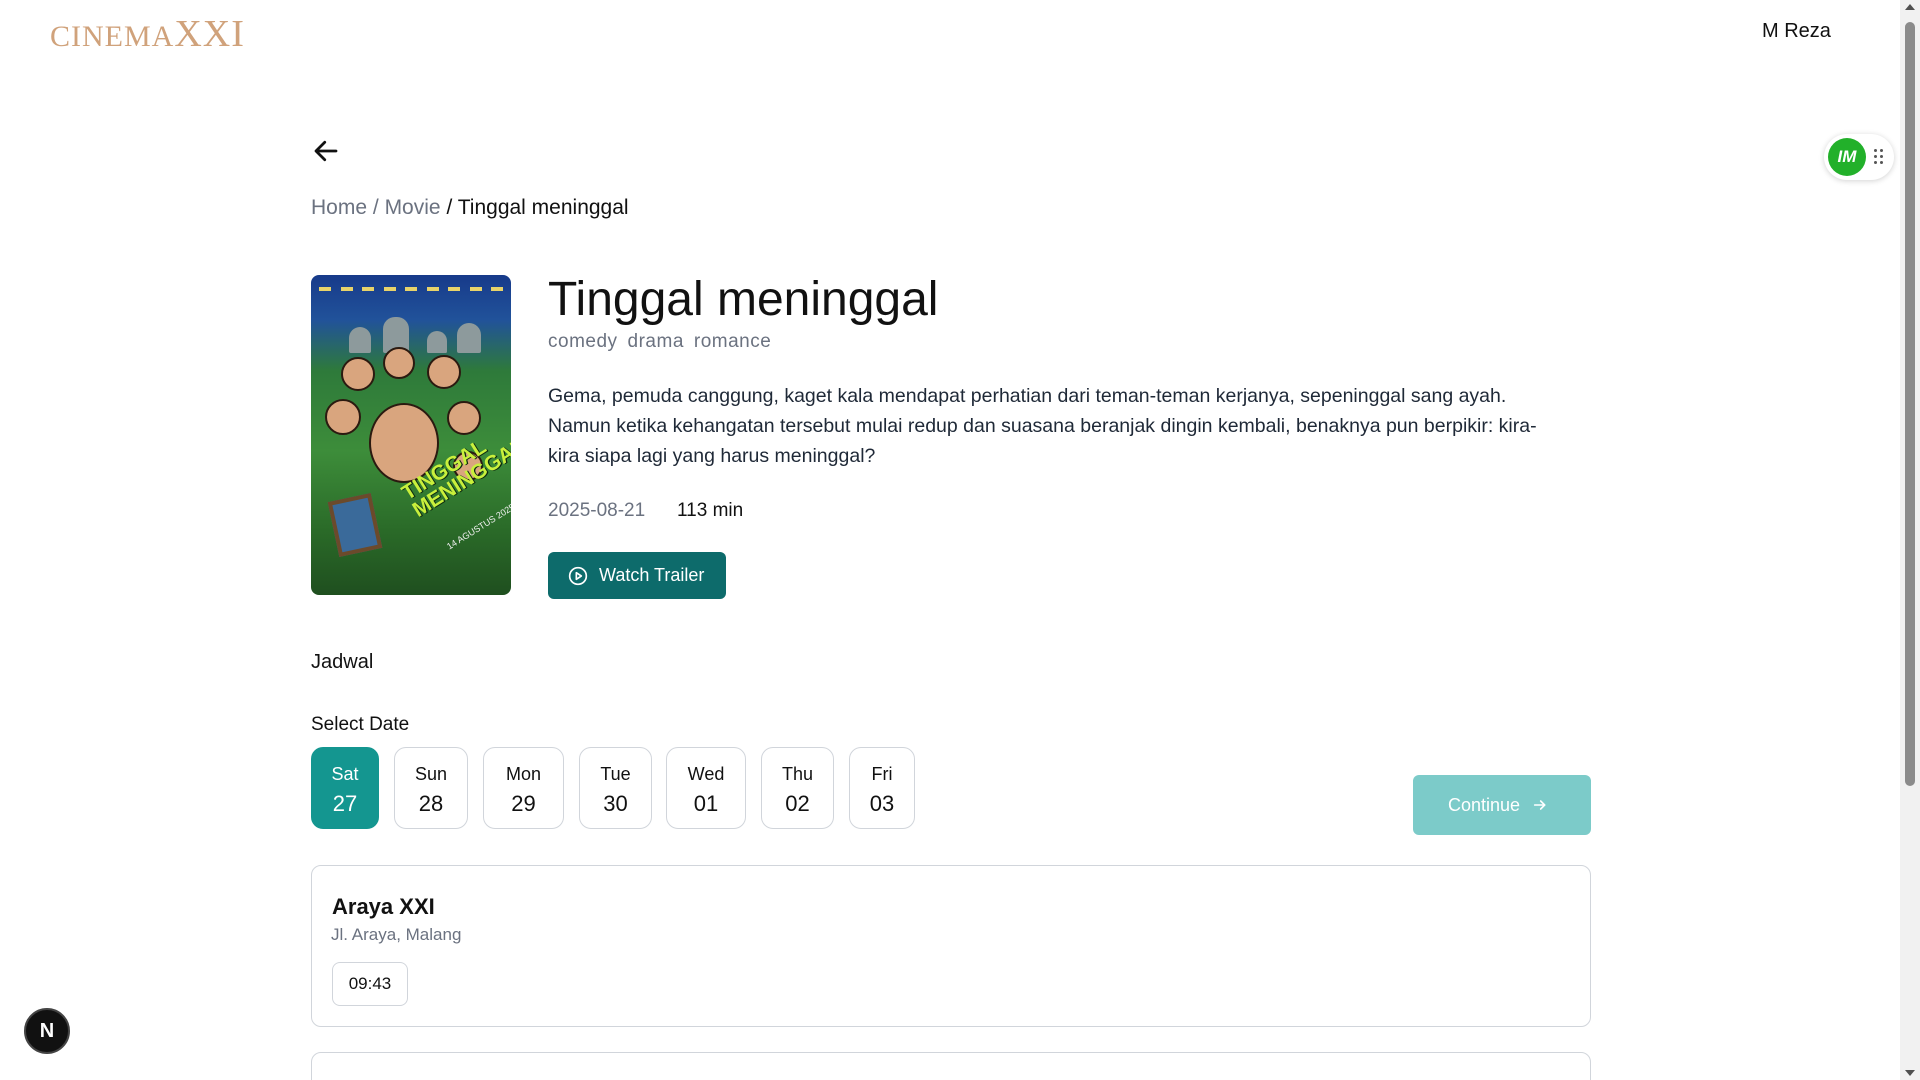 Image resolution: width=1920 pixels, height=1080 pixels. Describe the element at coordinates (411, 292) in the screenshot. I see `poster-cast-credits` at that location.